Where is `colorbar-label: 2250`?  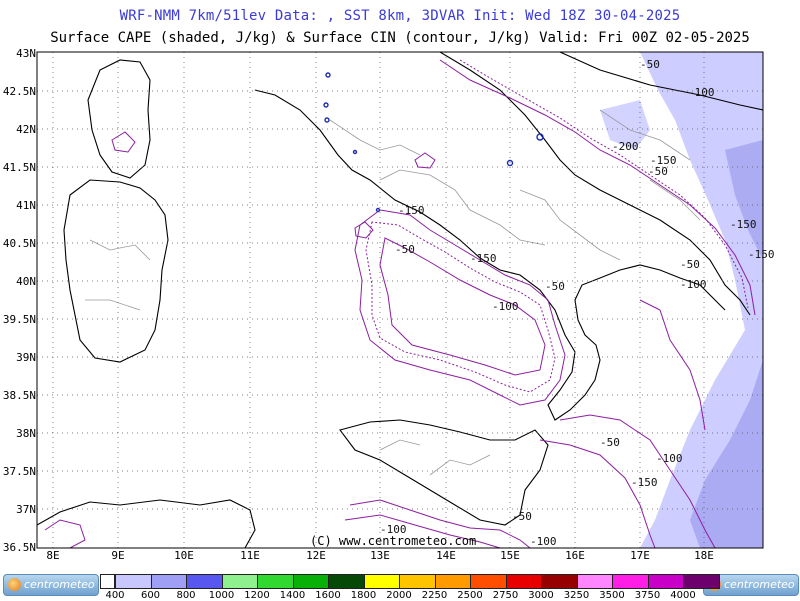
colorbar-label: 2250 is located at coordinates (434, 595).